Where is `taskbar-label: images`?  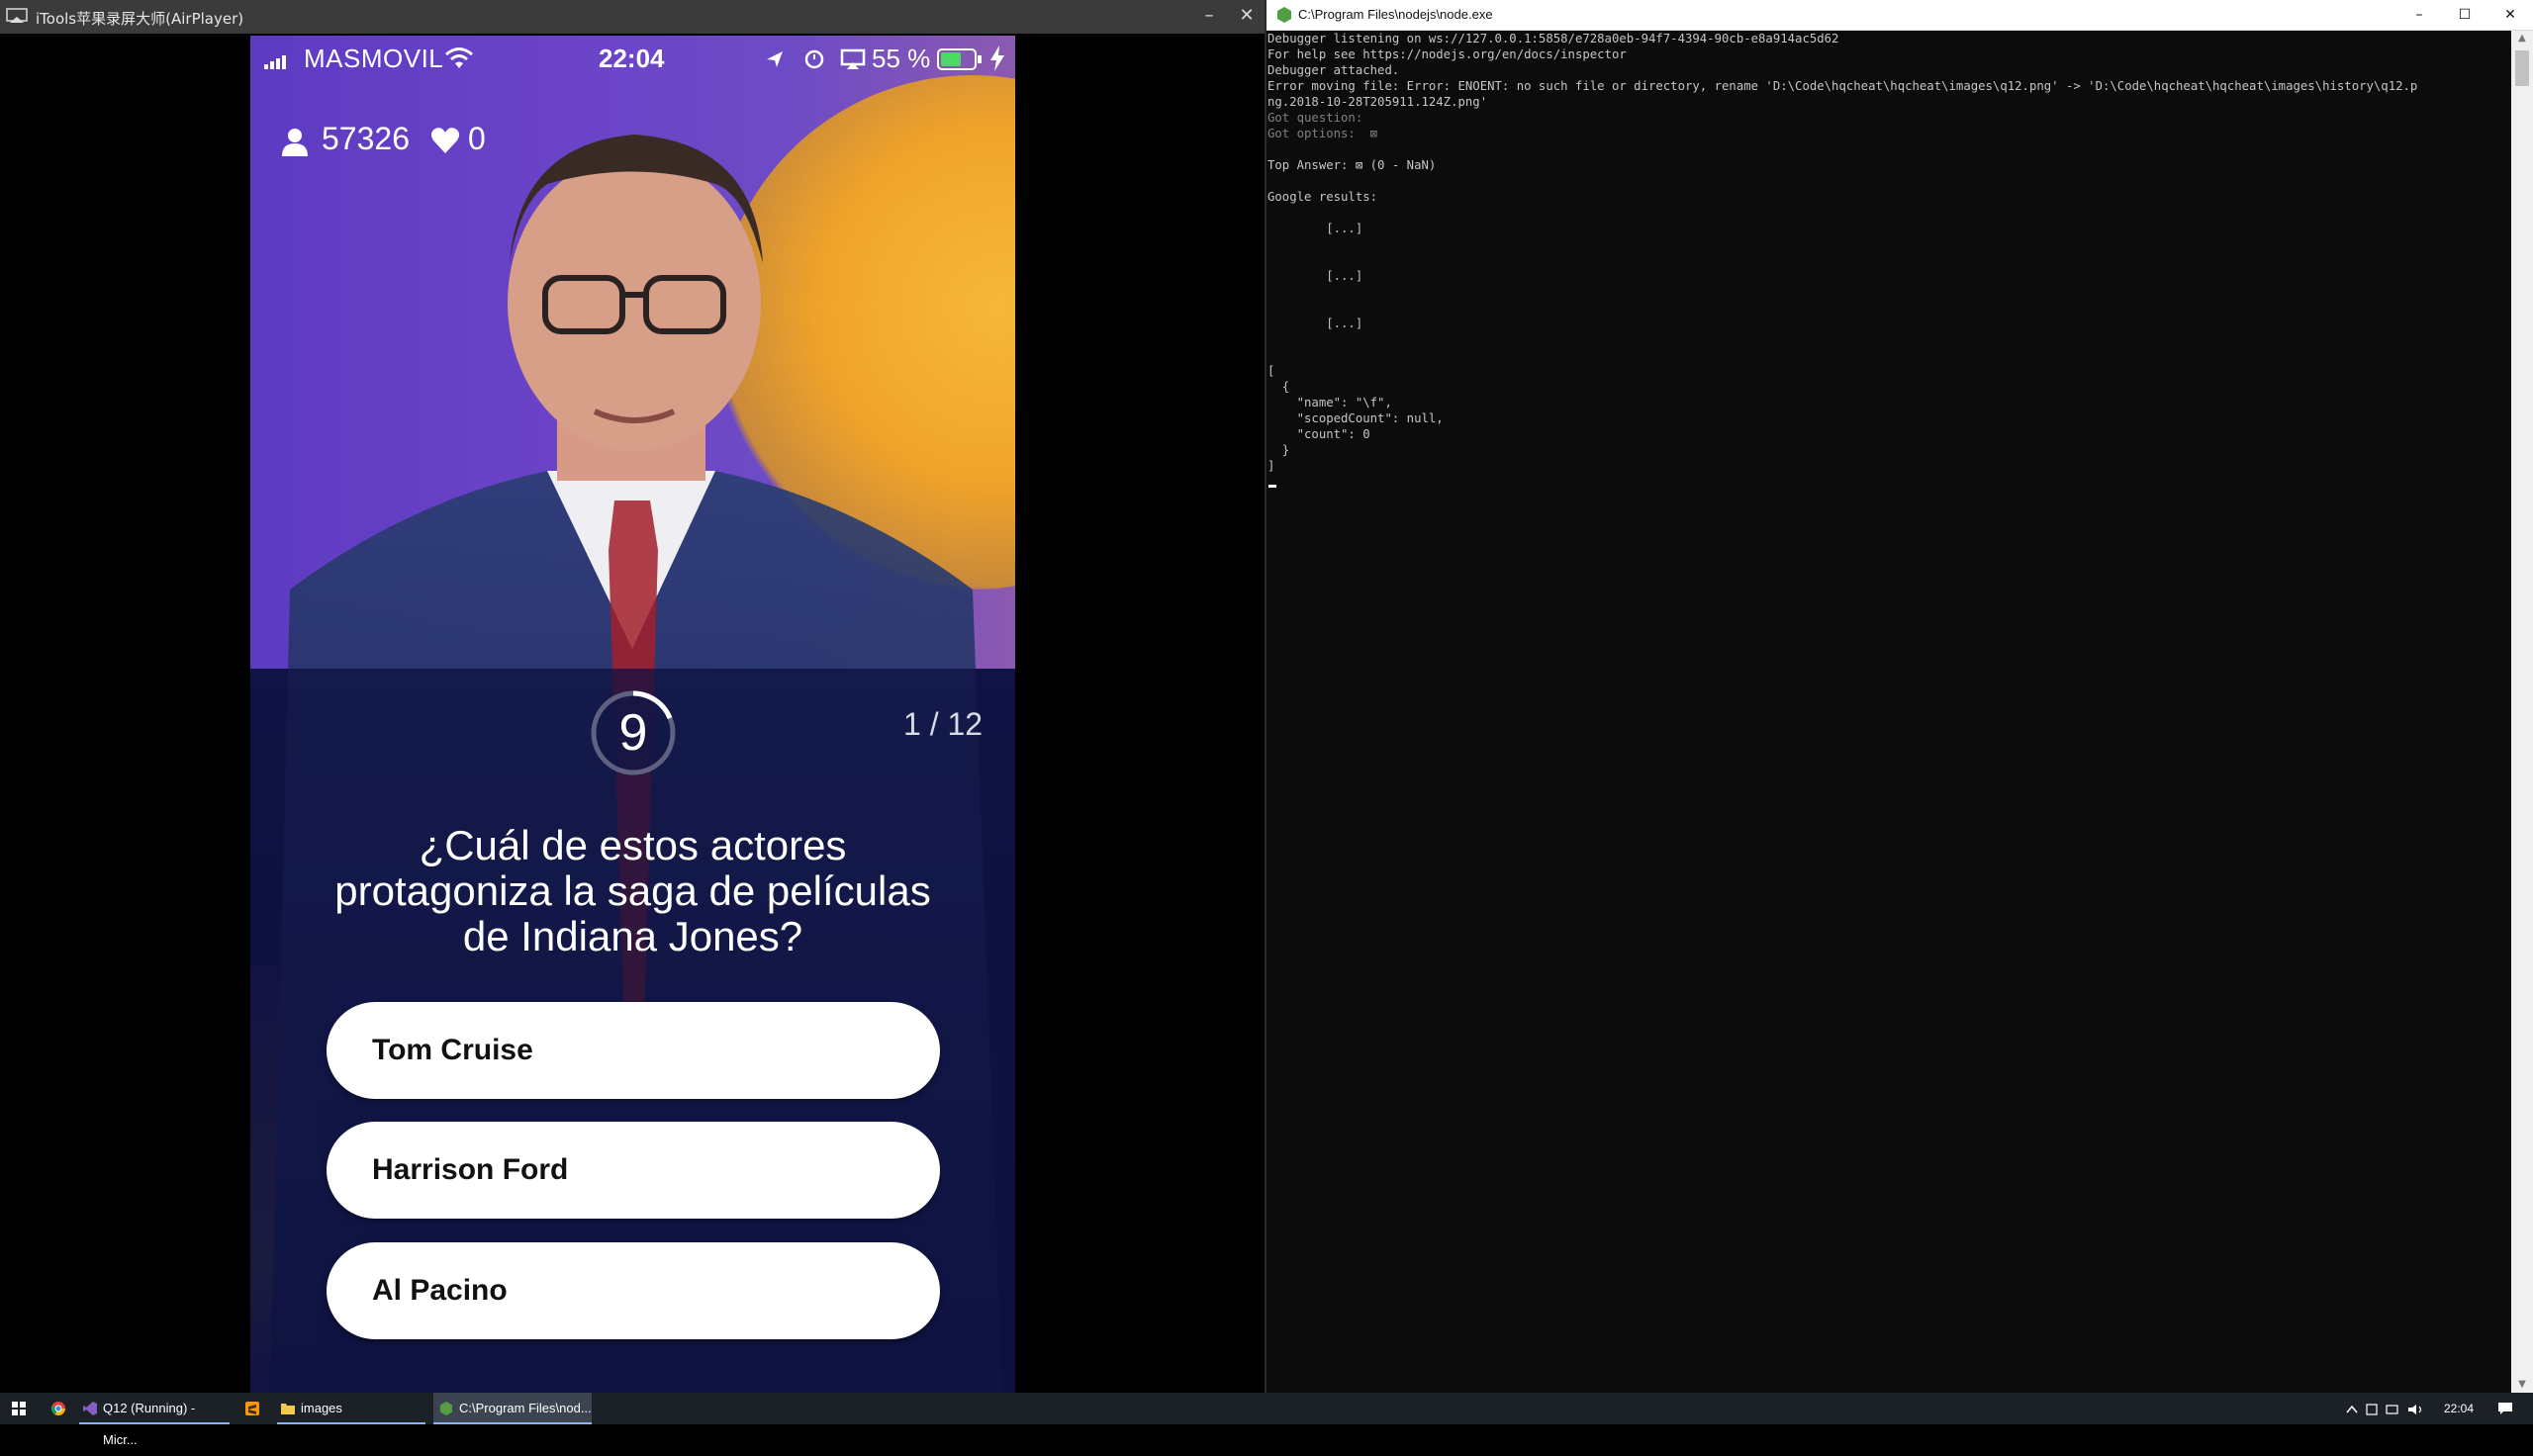 taskbar-label: images is located at coordinates (321, 1408).